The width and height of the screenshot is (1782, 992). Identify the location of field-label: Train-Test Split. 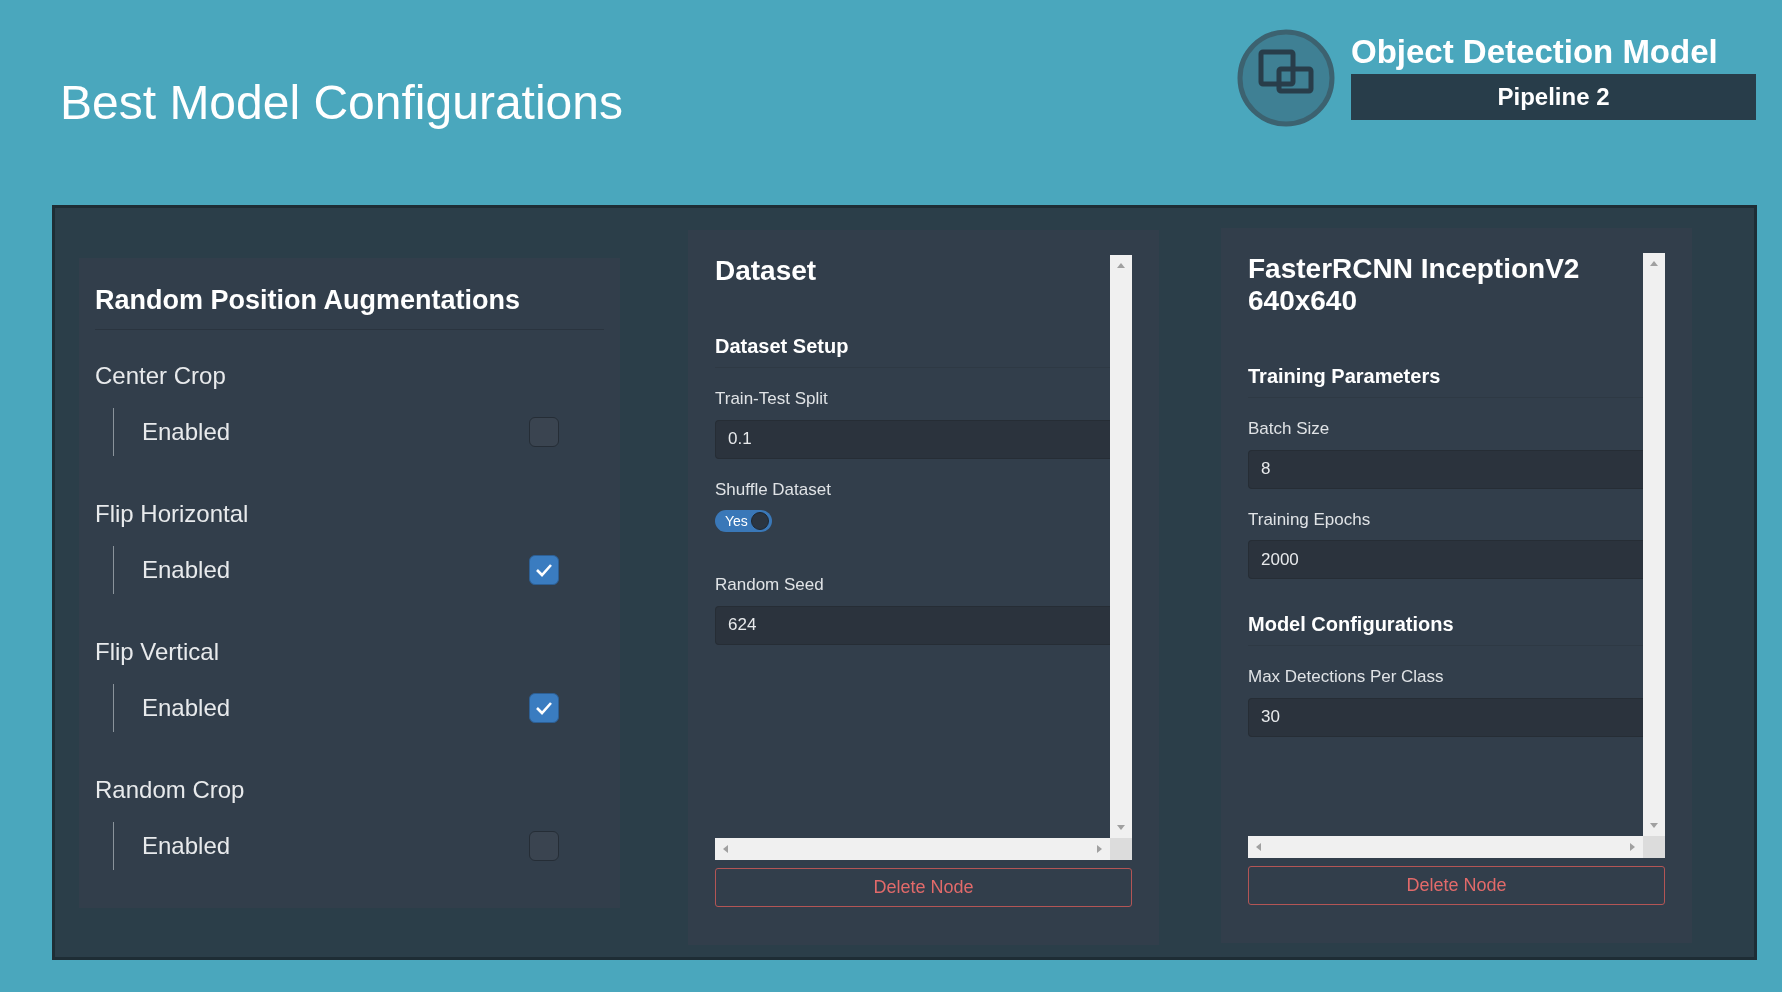
(772, 399).